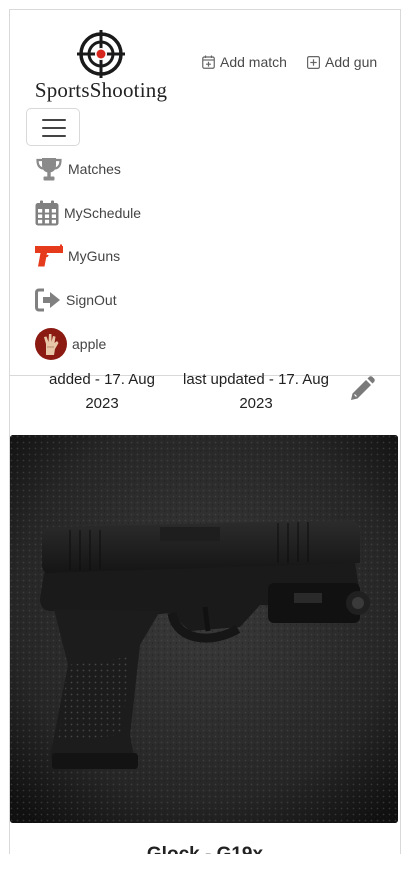  I want to click on pistol-icon, so click(49, 256).